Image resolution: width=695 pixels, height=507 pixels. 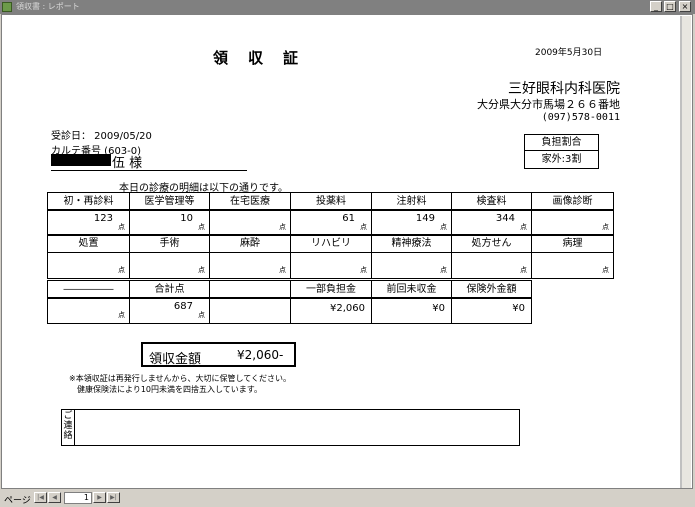 What do you see at coordinates (260, 355) in the screenshot?
I see `total-amount-value: ¥2,060-` at bounding box center [260, 355].